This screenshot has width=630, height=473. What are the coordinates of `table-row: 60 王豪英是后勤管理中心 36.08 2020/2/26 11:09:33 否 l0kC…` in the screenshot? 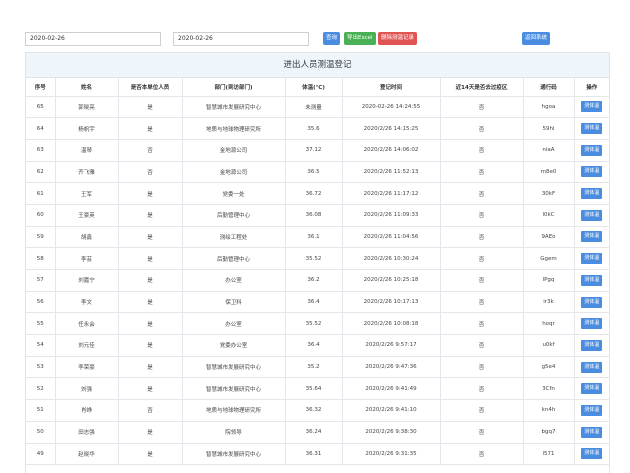 It's located at (317, 215).